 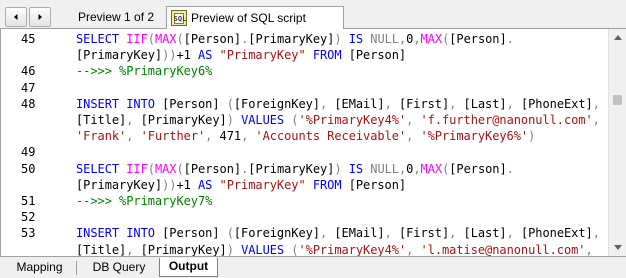 What do you see at coordinates (304, 152) in the screenshot?
I see `code-line: 49` at bounding box center [304, 152].